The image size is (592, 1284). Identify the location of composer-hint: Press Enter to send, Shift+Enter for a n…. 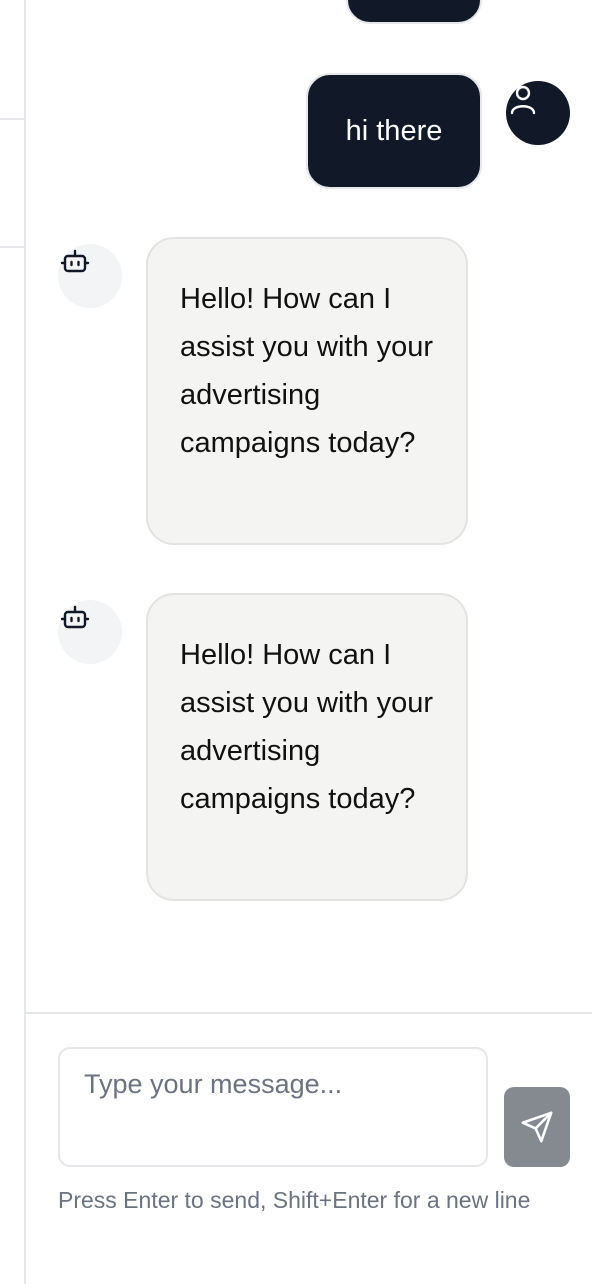
(294, 1200).